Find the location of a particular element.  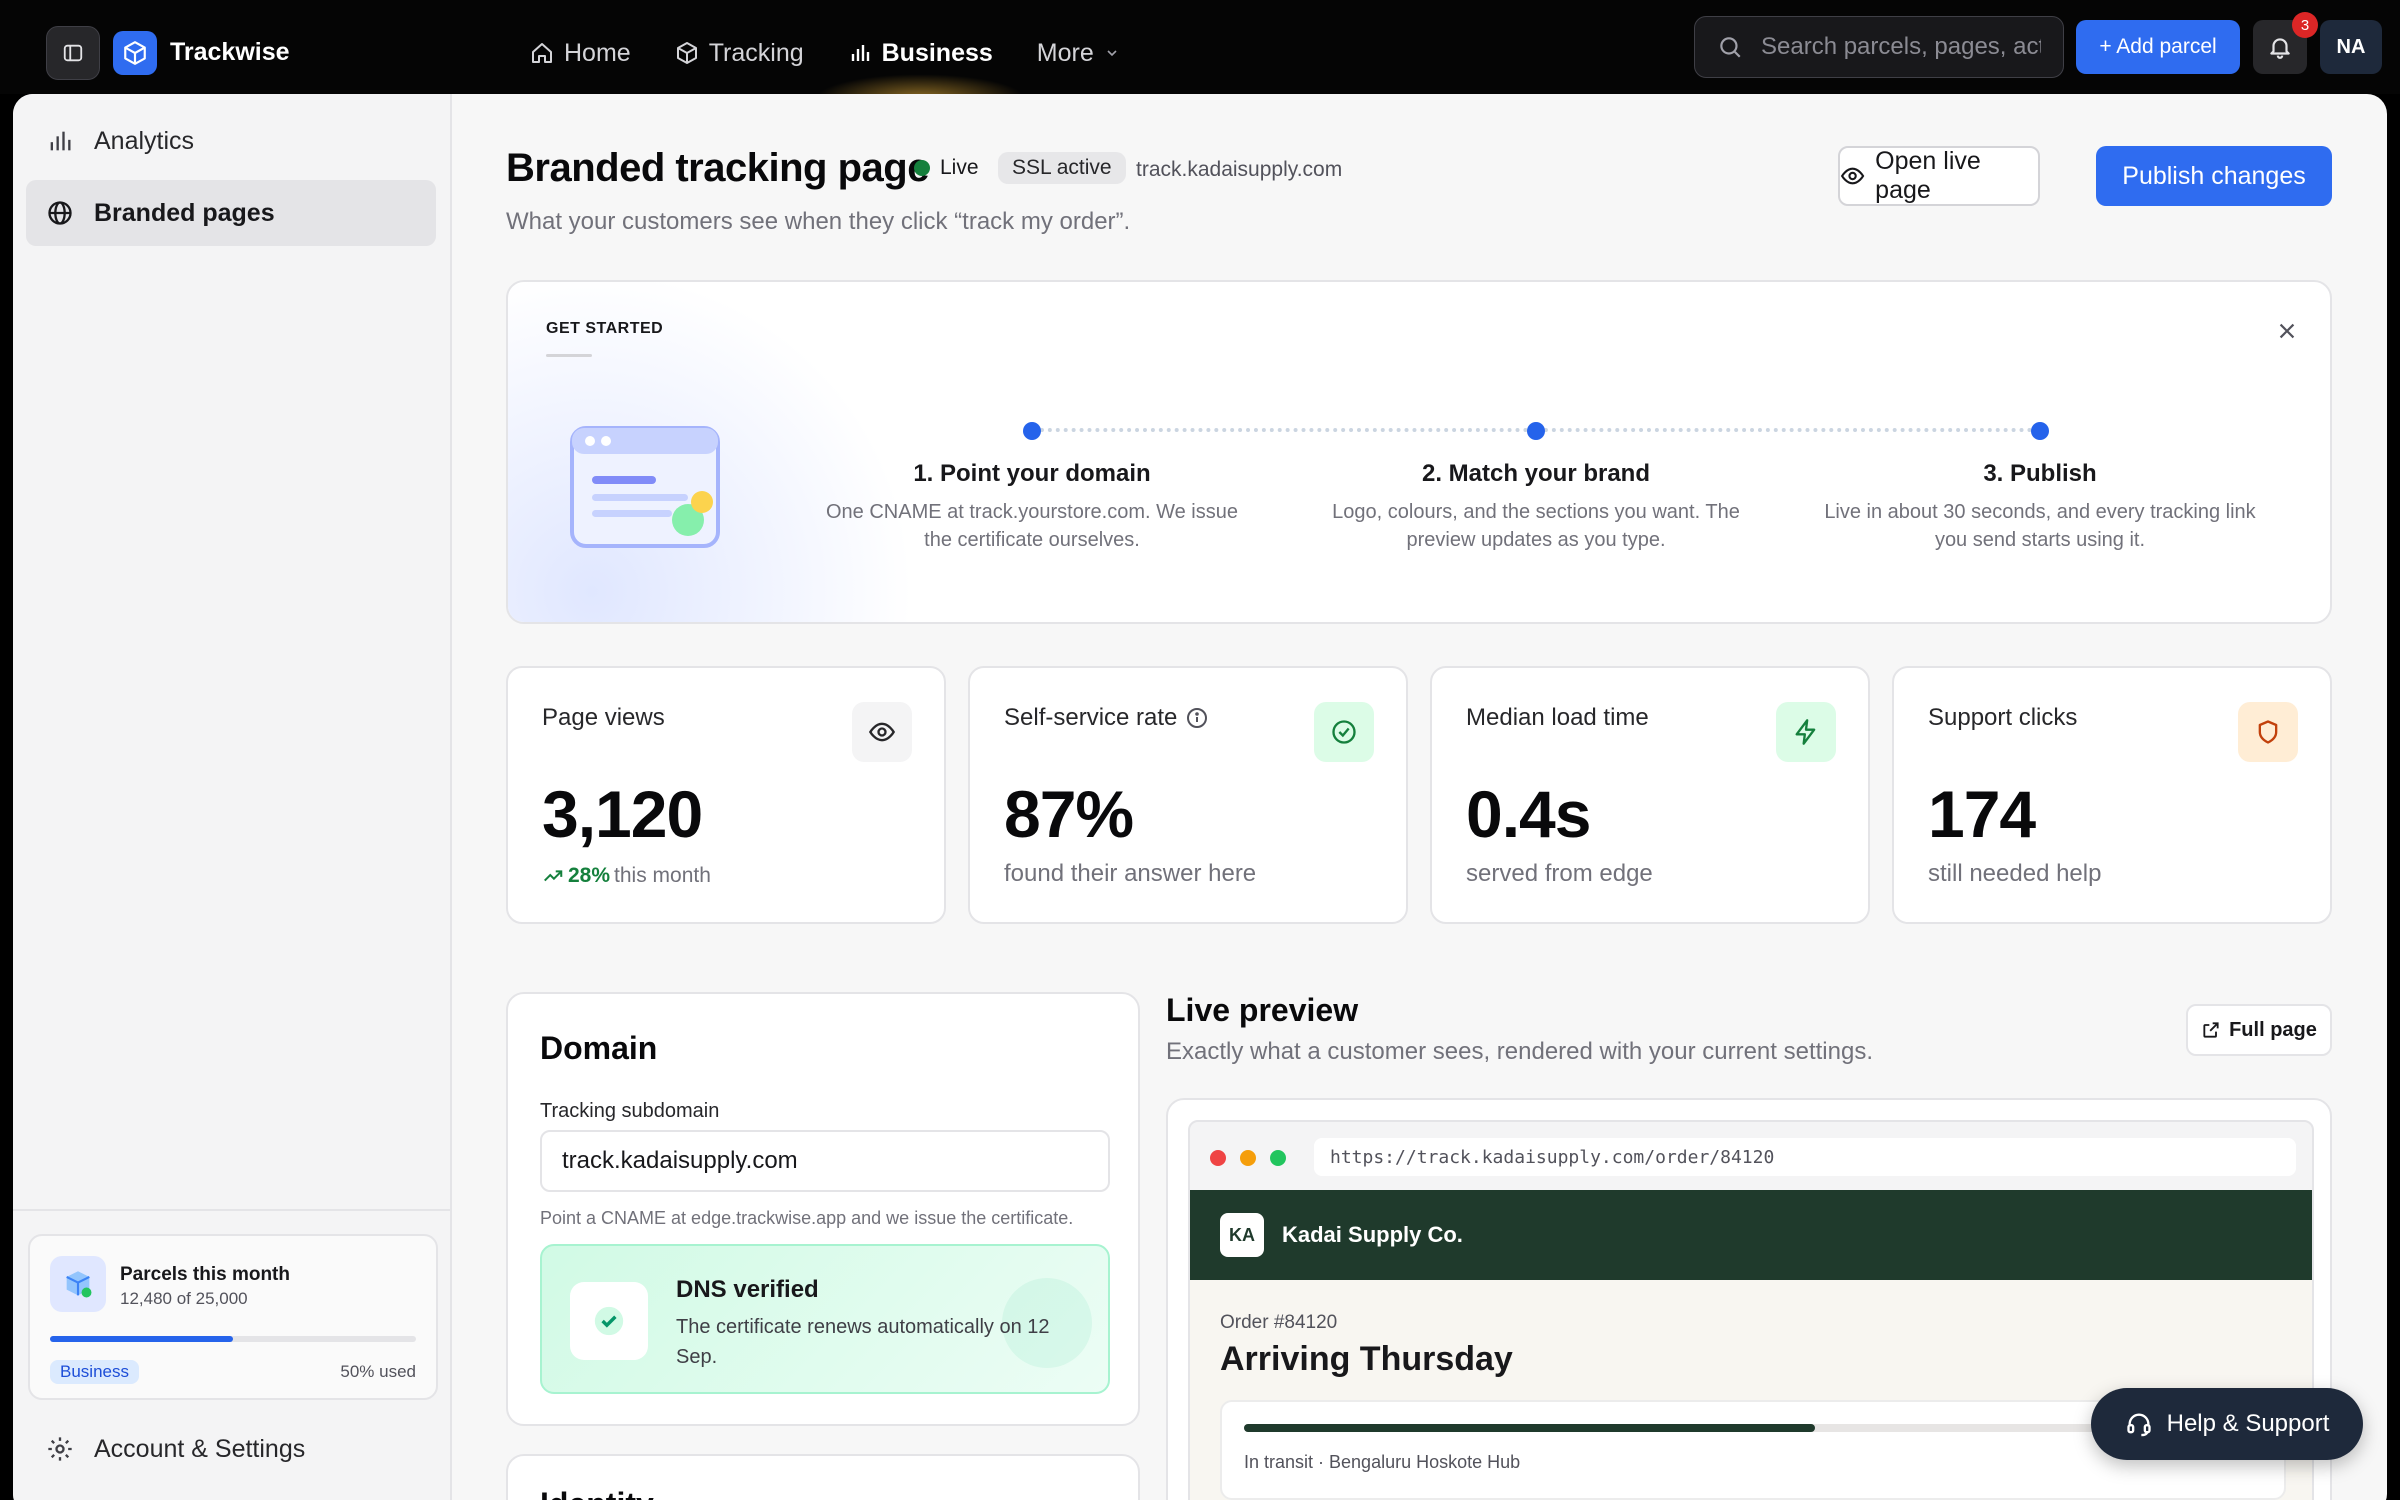

trending-up-icon is located at coordinates (553, 876).